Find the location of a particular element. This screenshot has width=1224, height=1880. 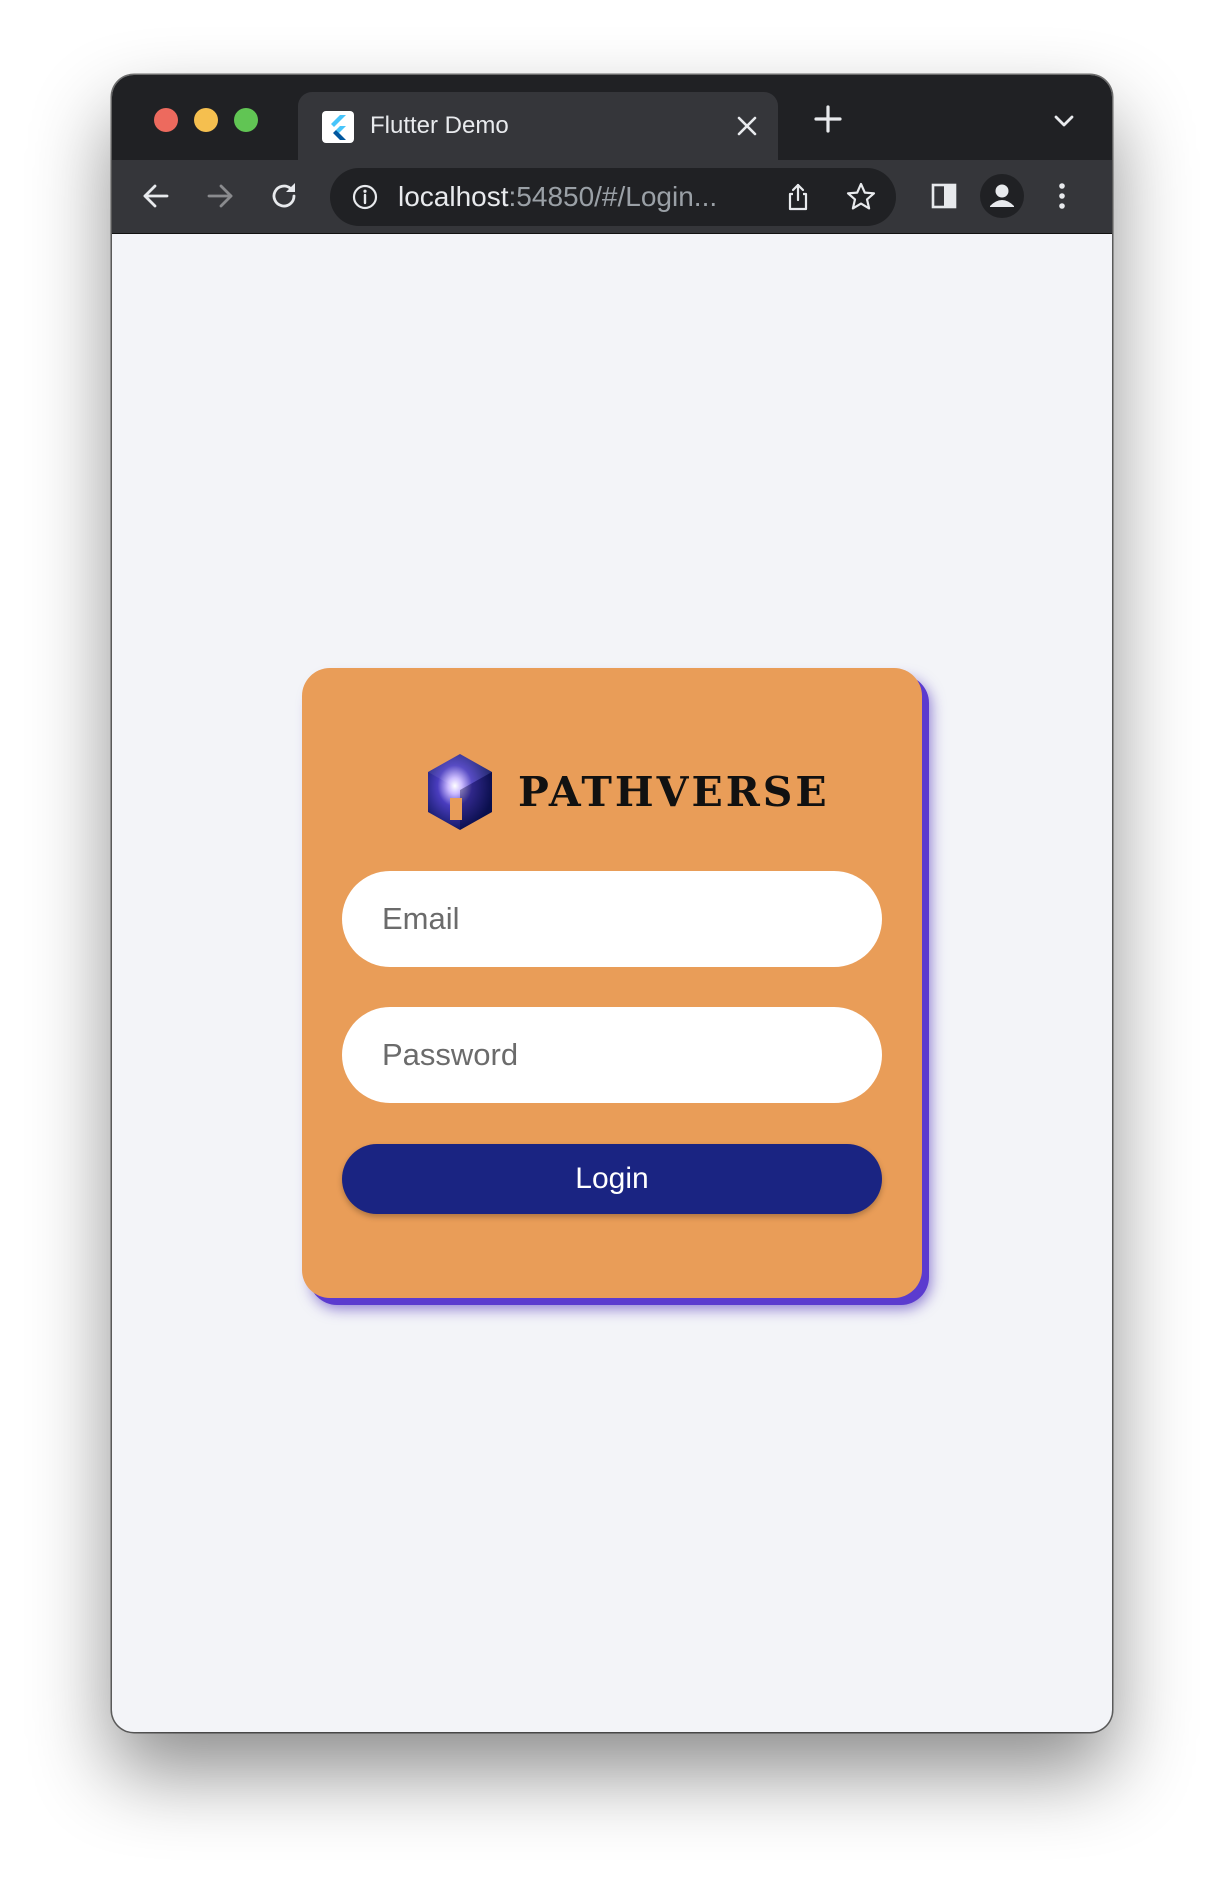

info-icon is located at coordinates (365, 197).